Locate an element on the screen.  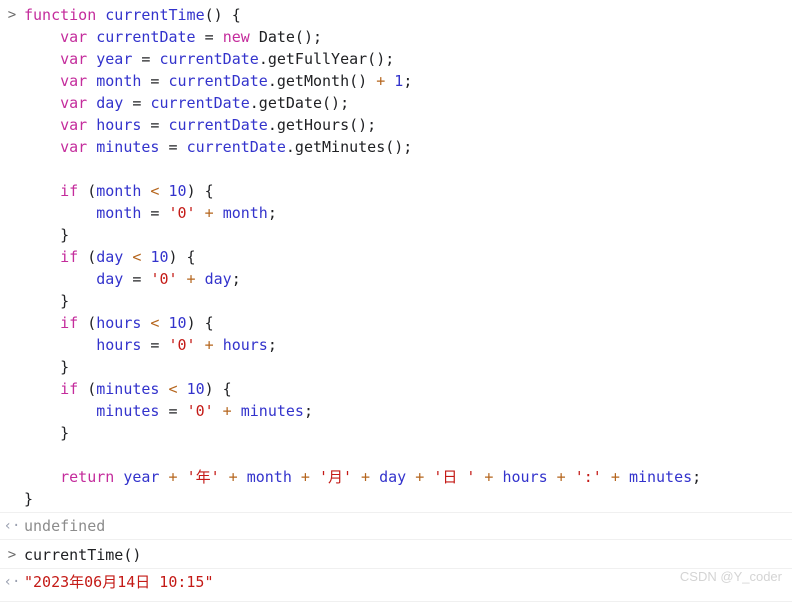
code-line: month = '0' + month; is located at coordinates (408, 213).